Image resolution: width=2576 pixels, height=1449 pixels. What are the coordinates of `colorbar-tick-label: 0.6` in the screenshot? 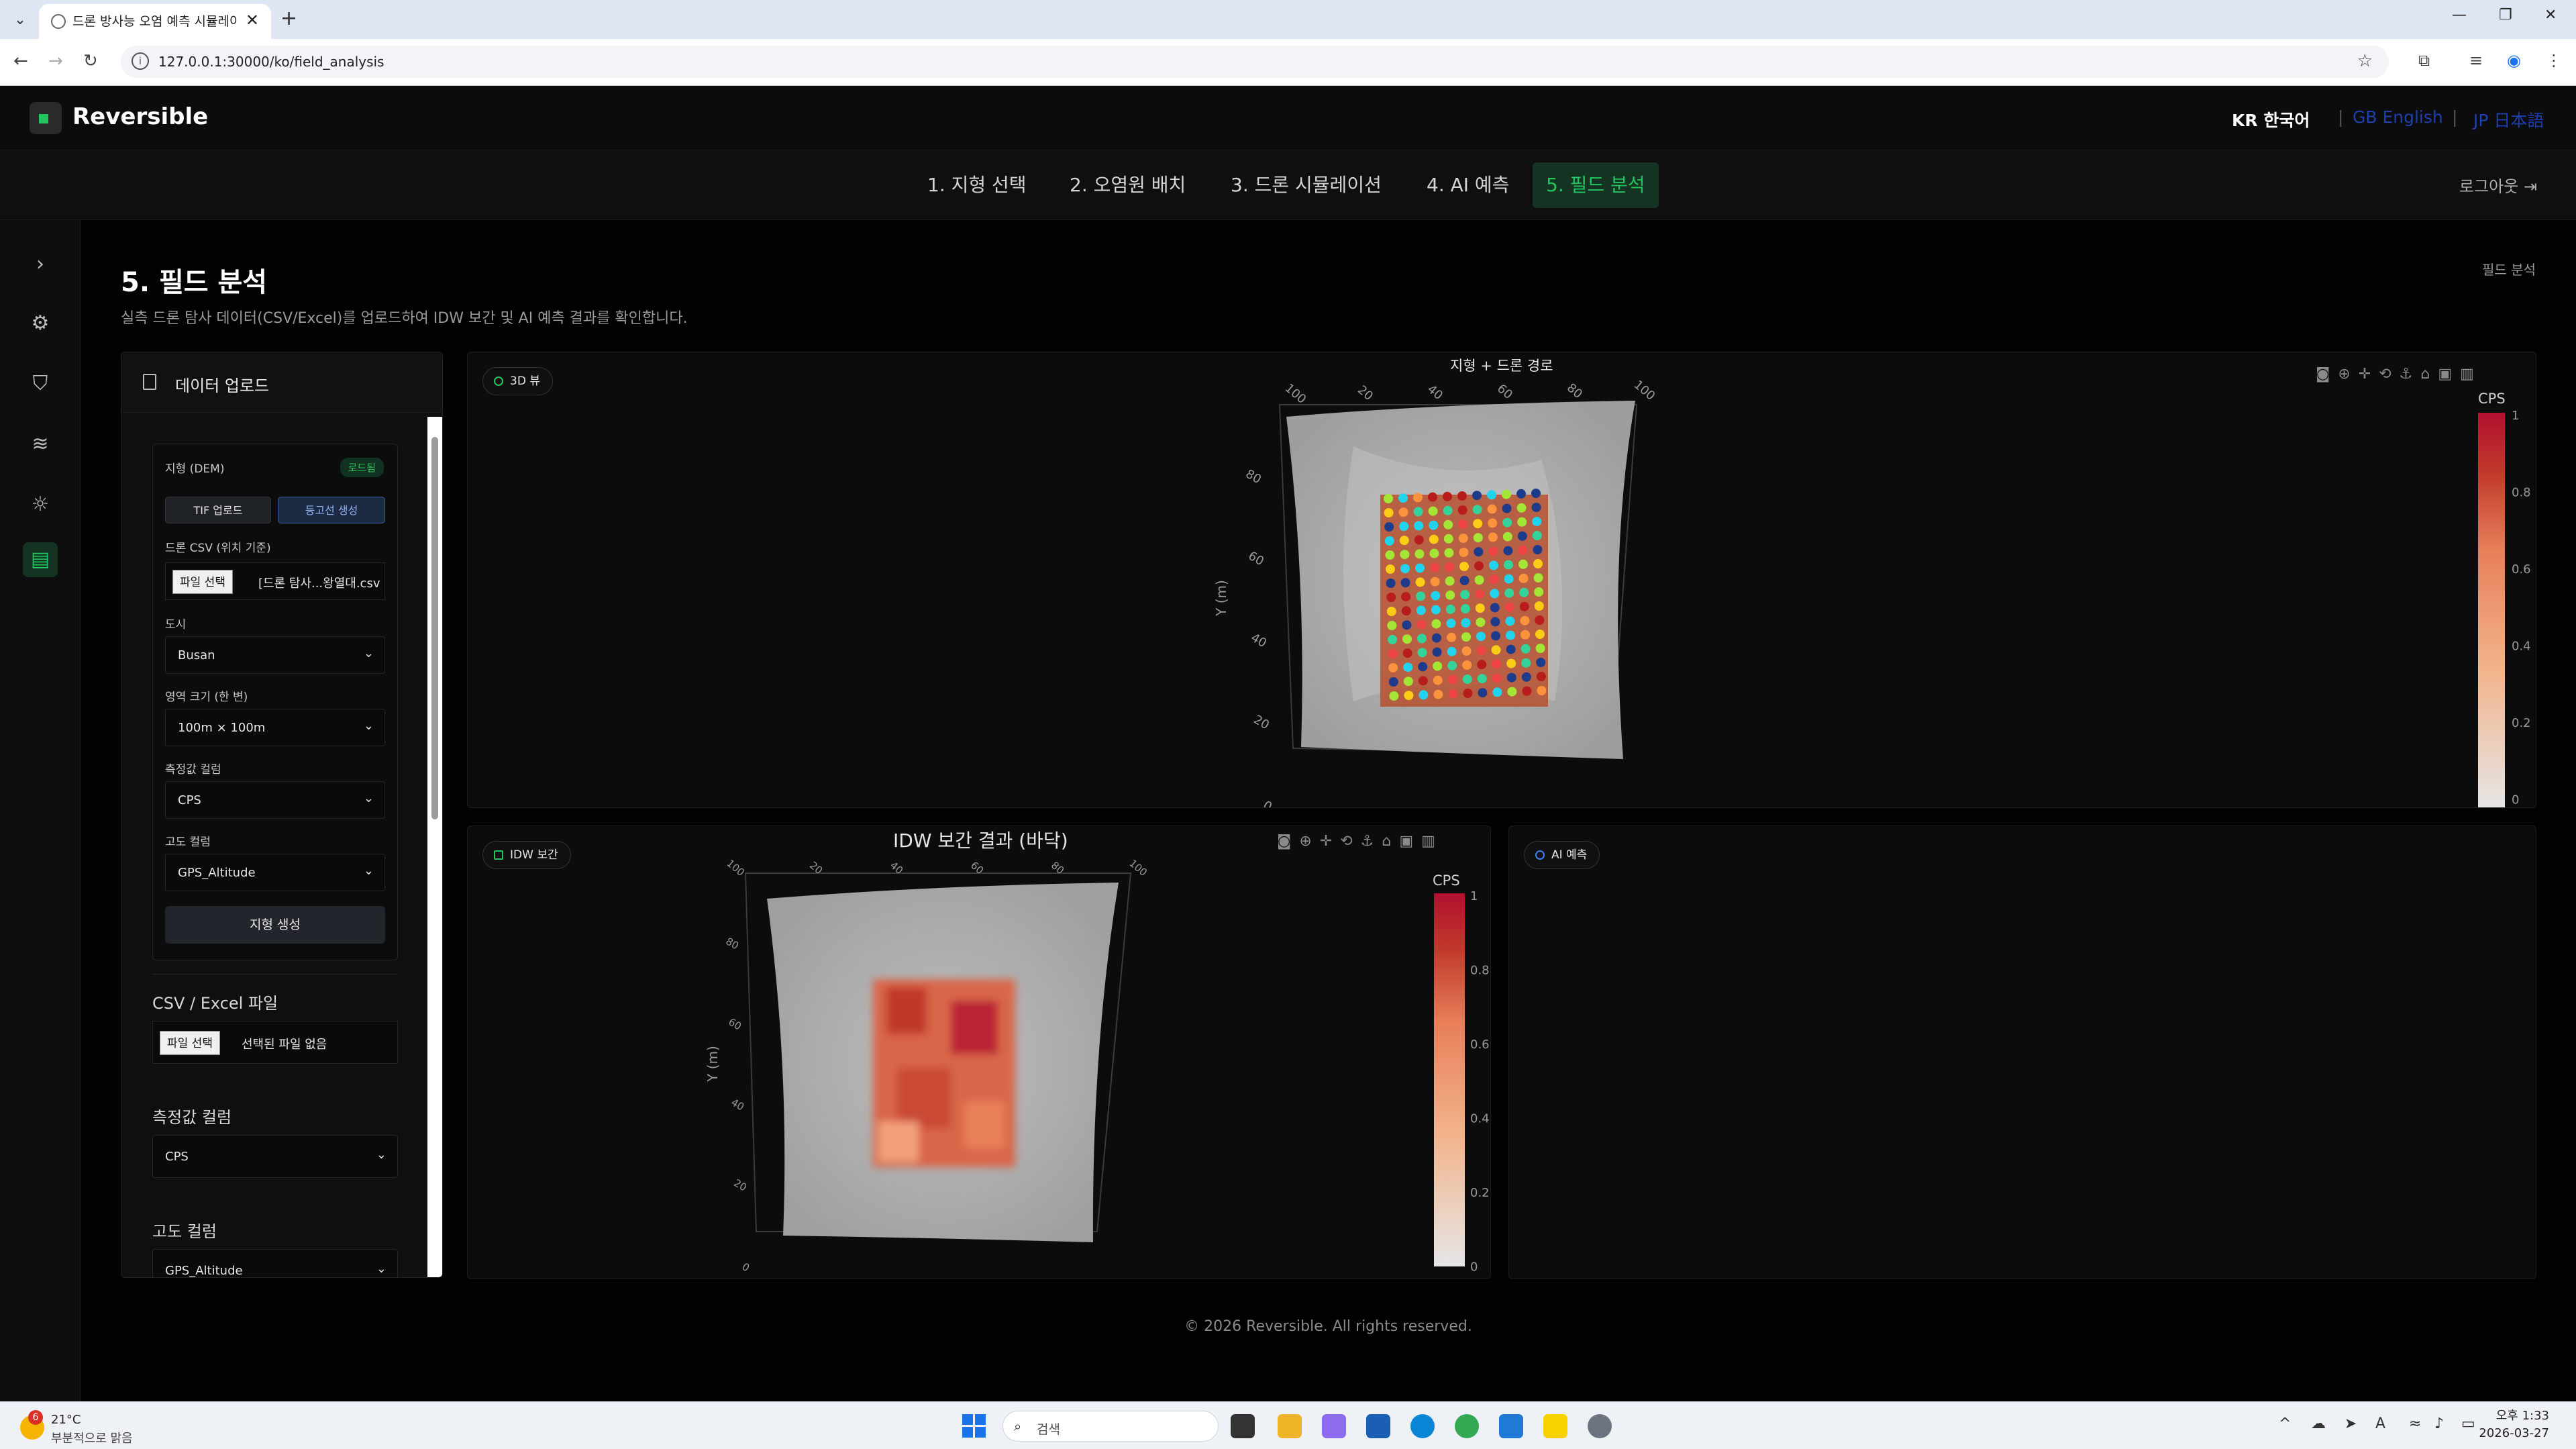 It's located at (2521, 569).